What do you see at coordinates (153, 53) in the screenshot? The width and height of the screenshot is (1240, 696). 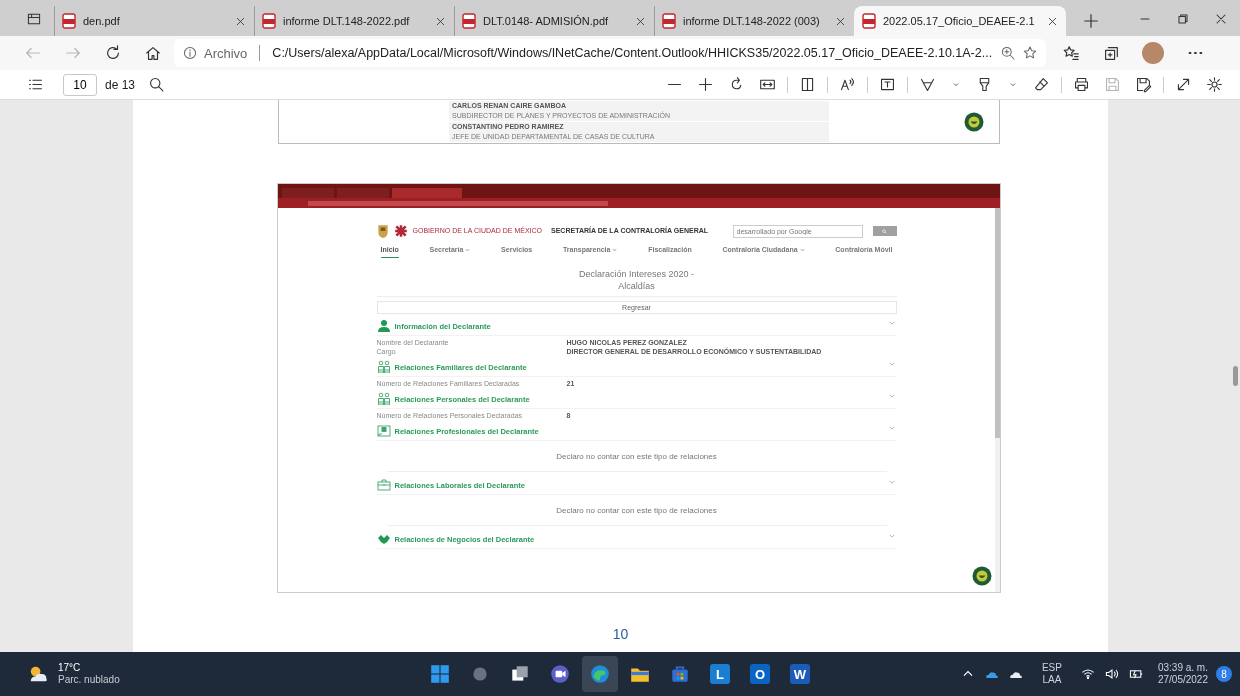 I see `home-icon` at bounding box center [153, 53].